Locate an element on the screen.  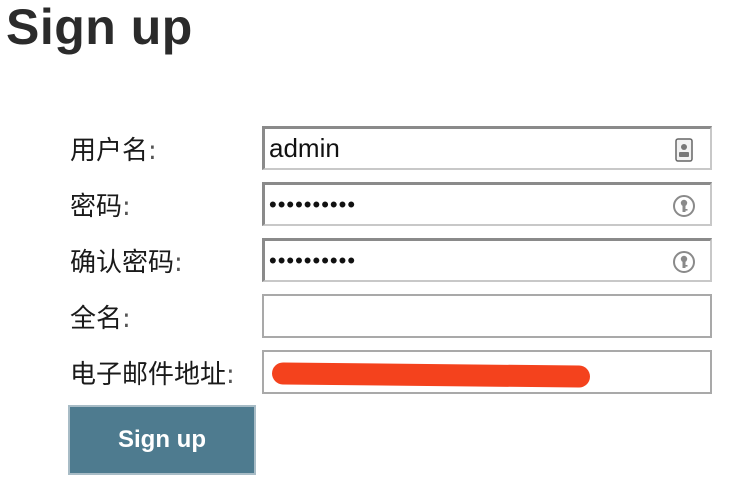
page-title: Sign up is located at coordinates (99, 27).